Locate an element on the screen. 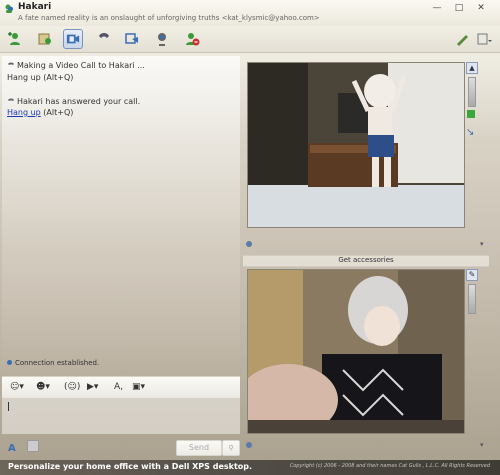 The height and width of the screenshot is (475, 500). menu-icon is located at coordinates (484, 39).